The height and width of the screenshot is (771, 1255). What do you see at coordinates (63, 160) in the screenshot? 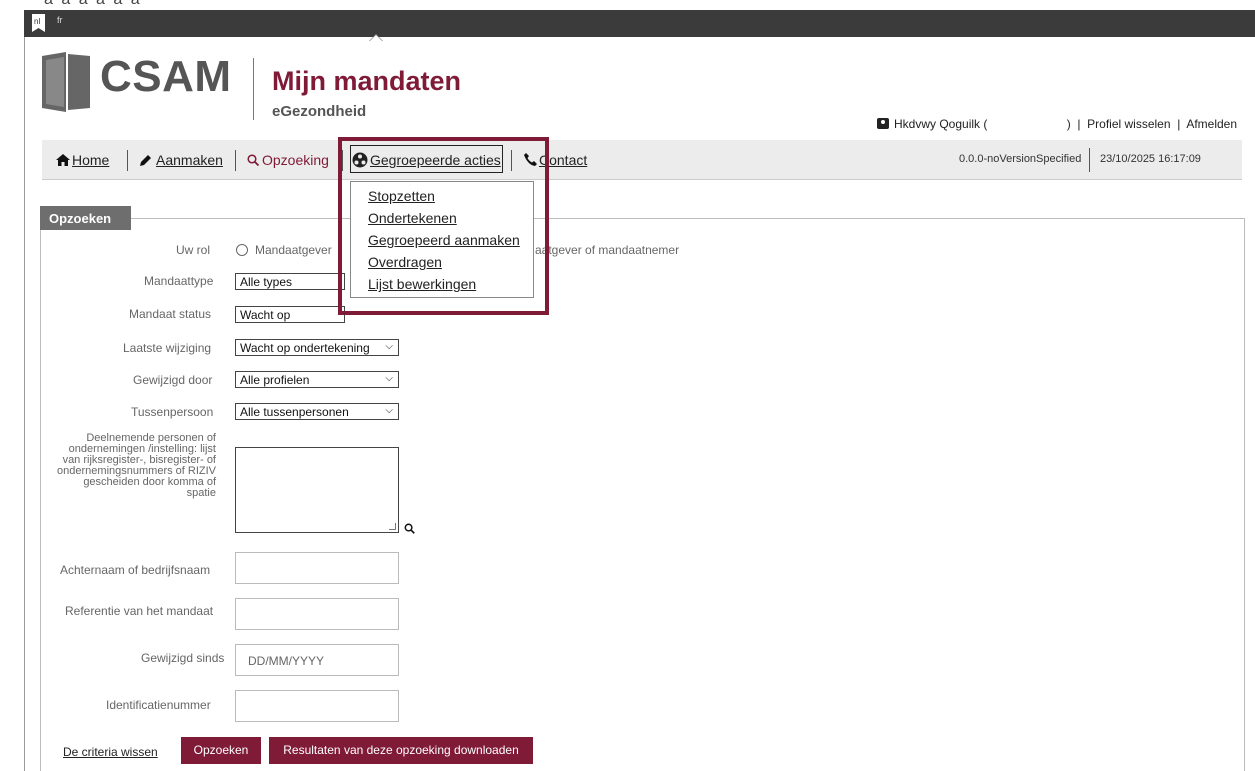
I see `home-icon` at bounding box center [63, 160].